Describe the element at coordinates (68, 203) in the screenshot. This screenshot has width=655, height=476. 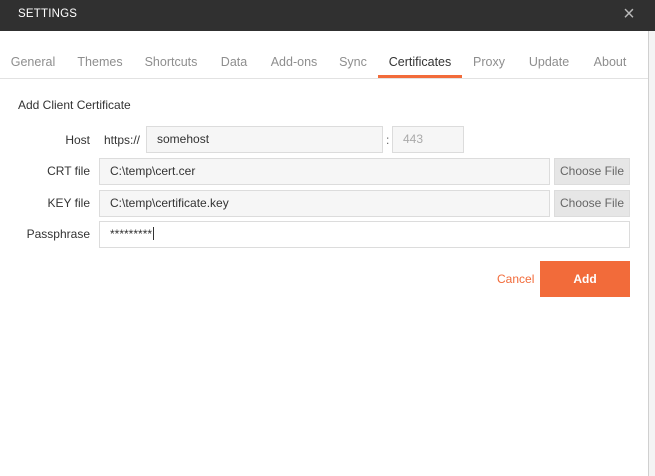
I see `key-file-label: KEY file` at that location.